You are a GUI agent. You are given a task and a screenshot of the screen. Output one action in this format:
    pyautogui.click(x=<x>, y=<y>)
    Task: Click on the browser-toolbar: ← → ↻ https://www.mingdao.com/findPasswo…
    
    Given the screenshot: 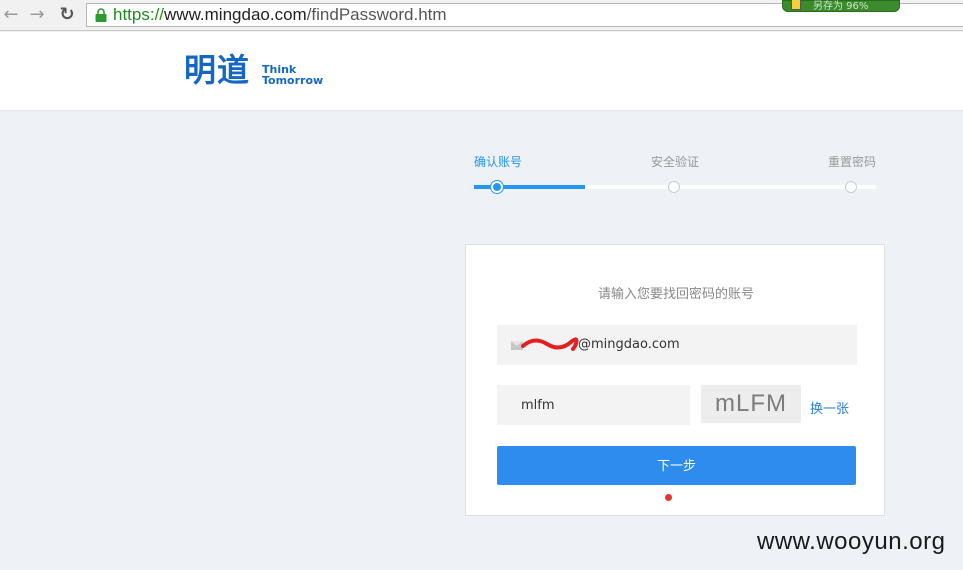 What is the action you would take?
    pyautogui.click(x=481, y=15)
    